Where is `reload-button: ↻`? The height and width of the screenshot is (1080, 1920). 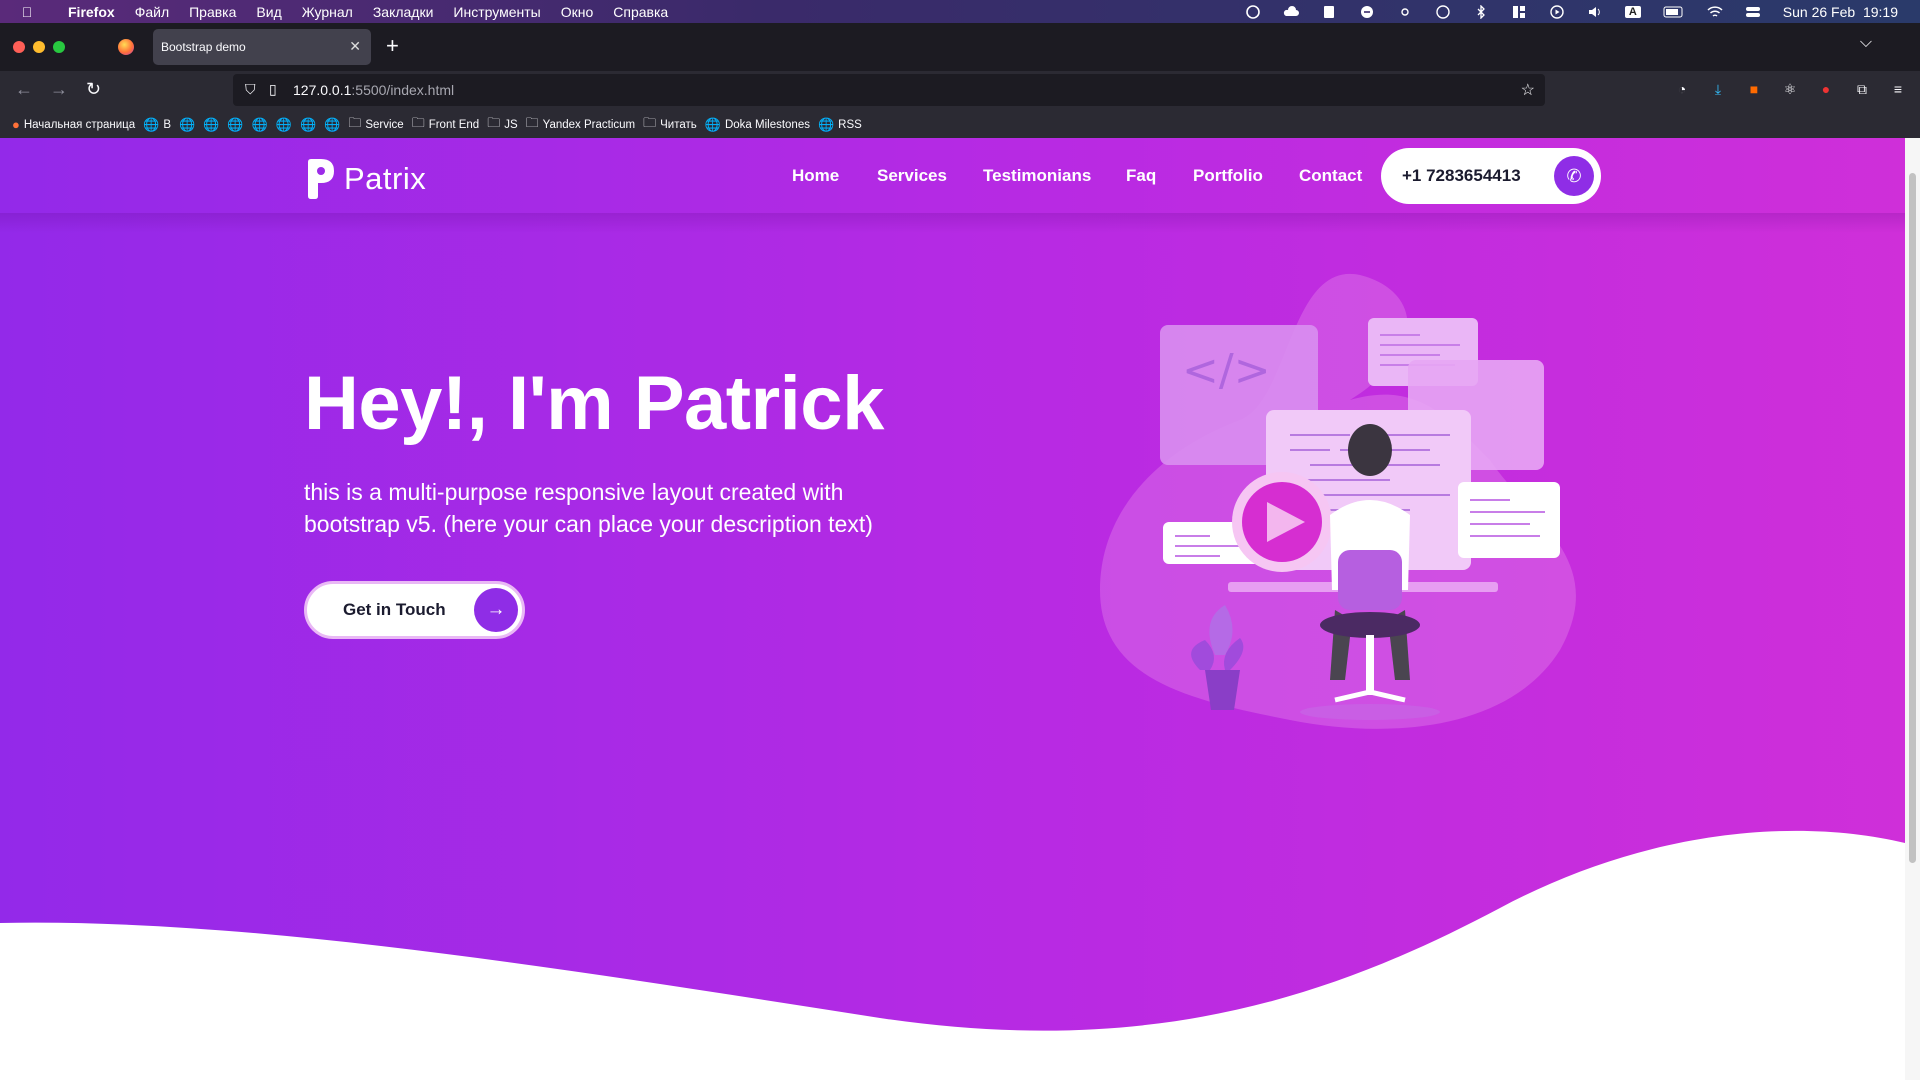 reload-button: ↻ is located at coordinates (93, 89).